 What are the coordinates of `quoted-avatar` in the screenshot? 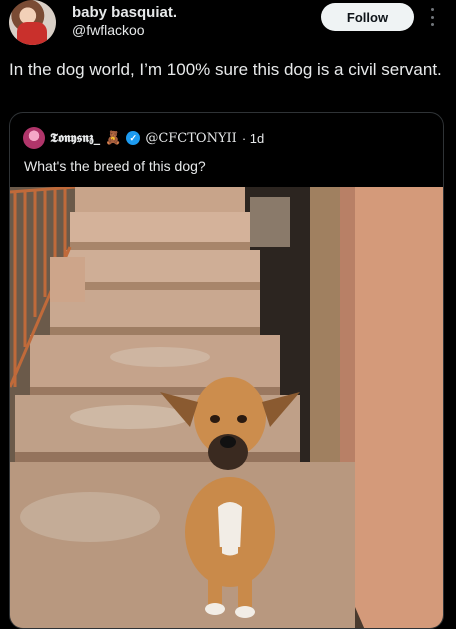 It's located at (34, 138).